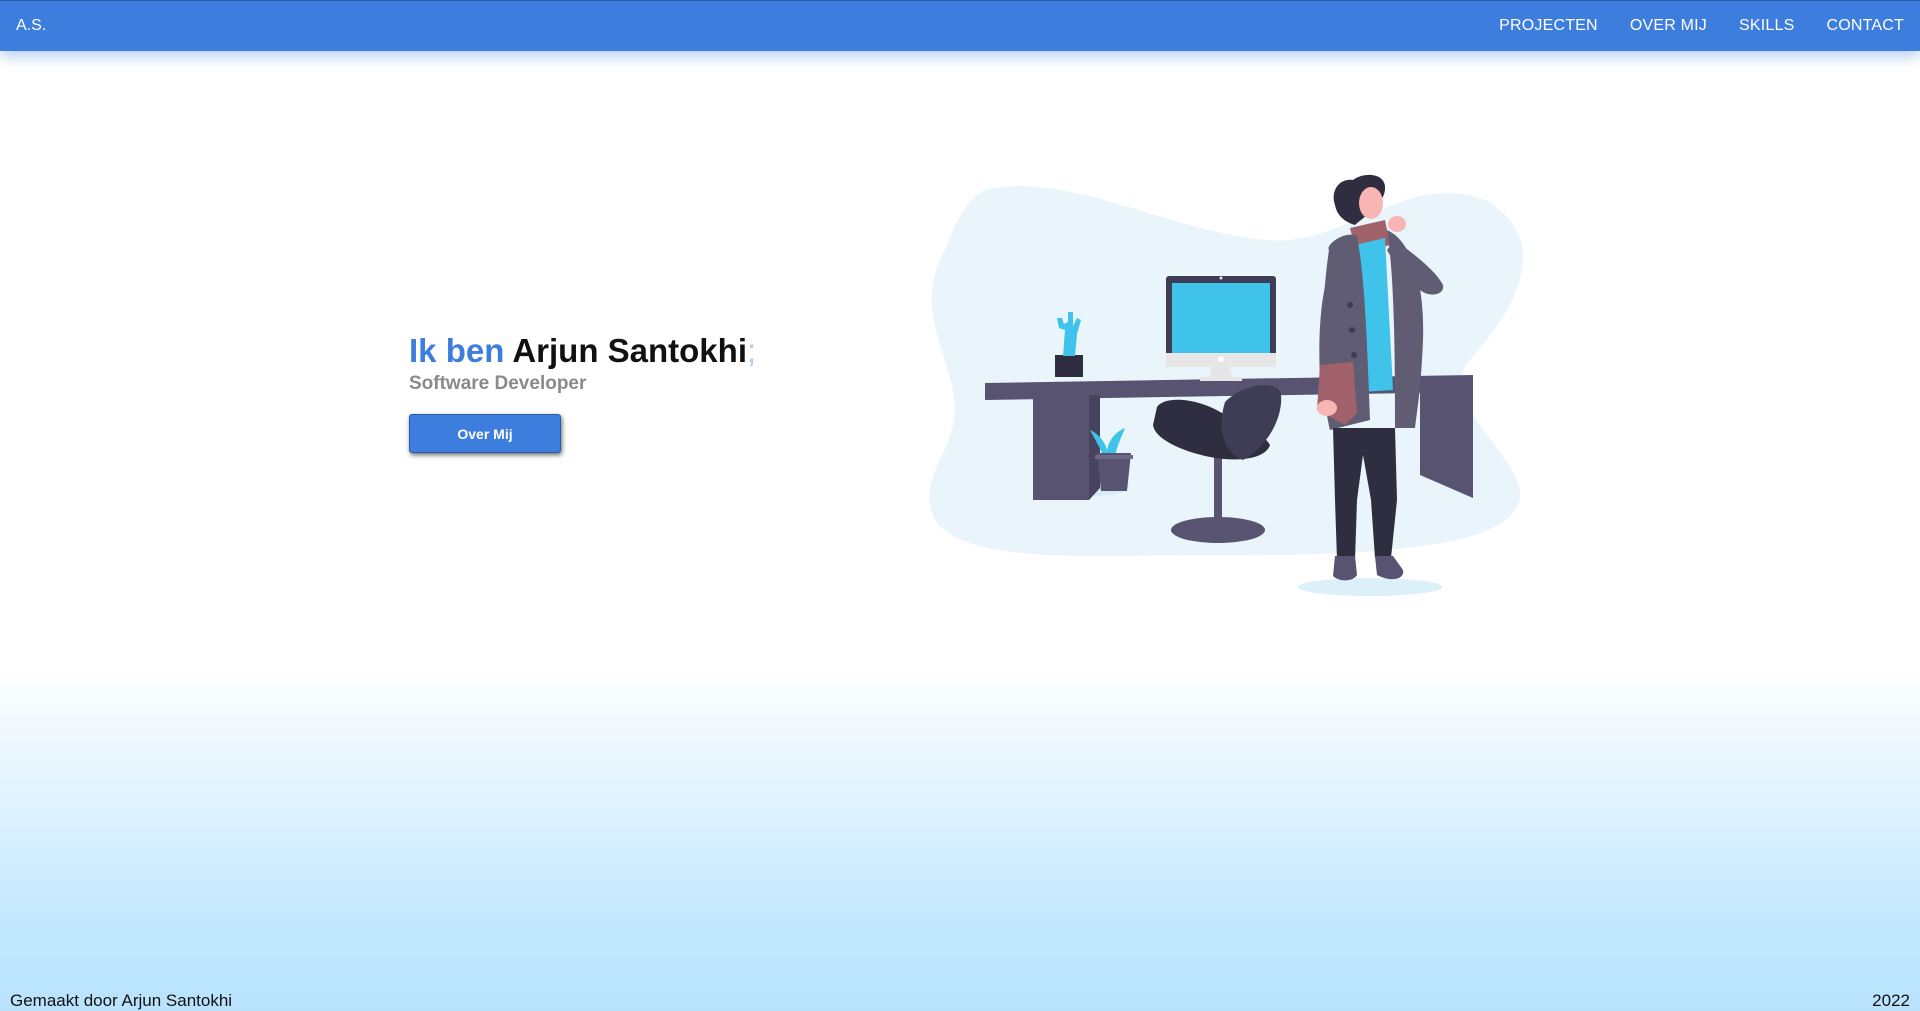 Image resolution: width=1920 pixels, height=1011 pixels. I want to click on brand-logo: A.S., so click(31, 26).